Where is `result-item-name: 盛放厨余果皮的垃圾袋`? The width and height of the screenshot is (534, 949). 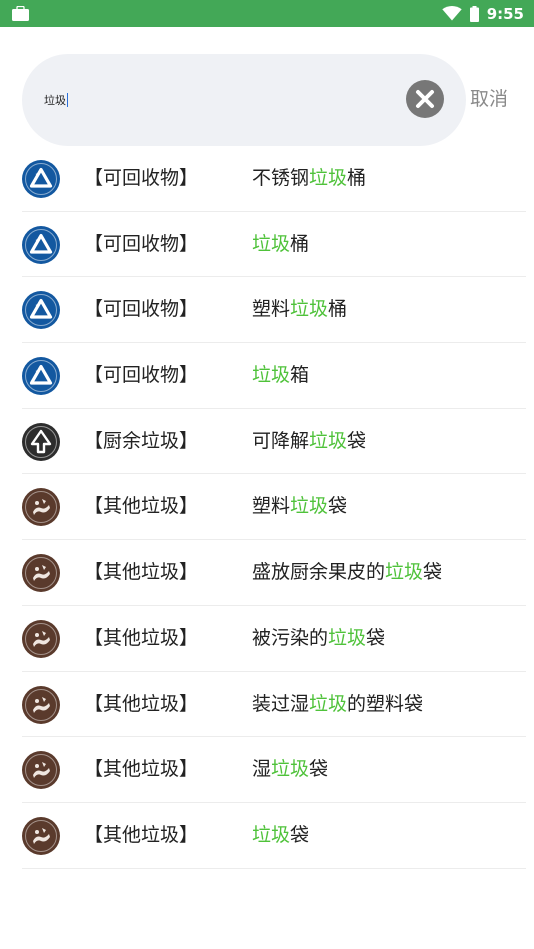
result-item-name: 盛放厨余果皮的垃圾袋 is located at coordinates (347, 572).